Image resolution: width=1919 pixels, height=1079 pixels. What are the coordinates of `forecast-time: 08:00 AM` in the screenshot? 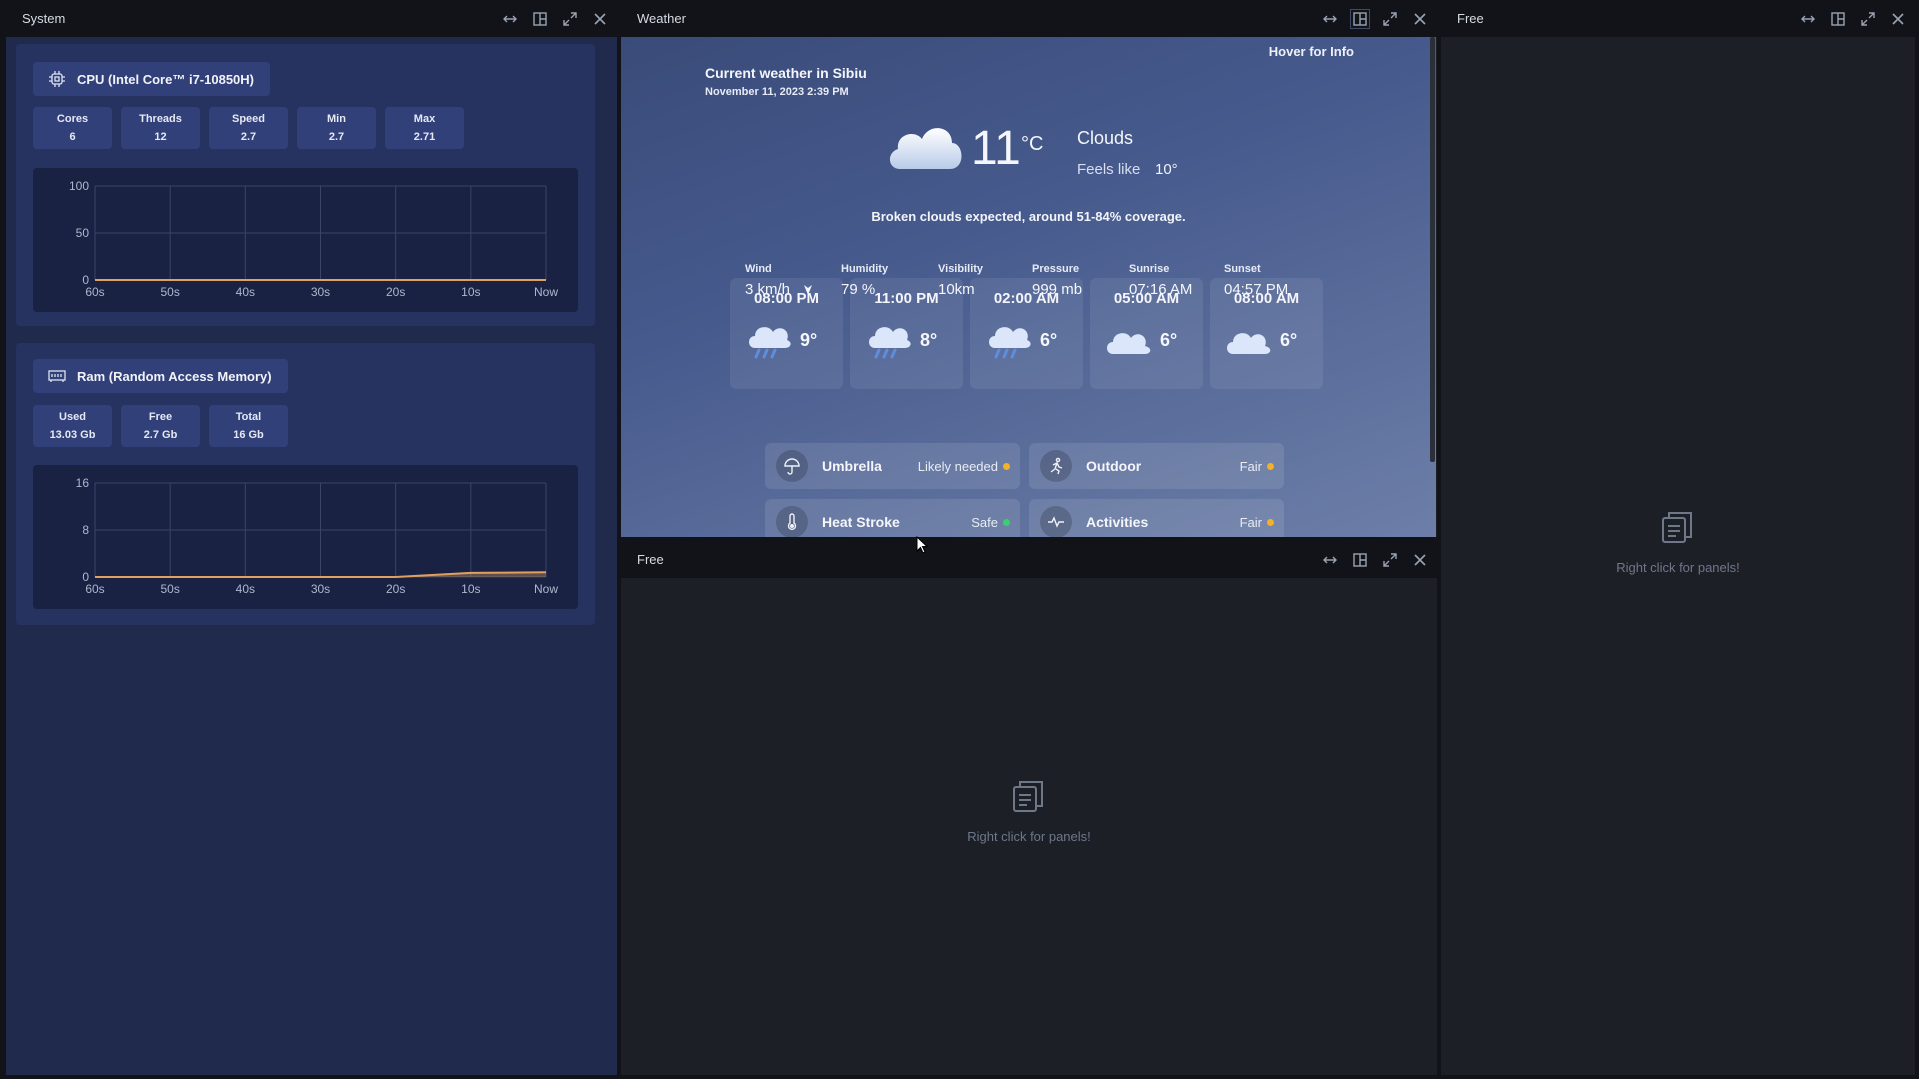 It's located at (1266, 298).